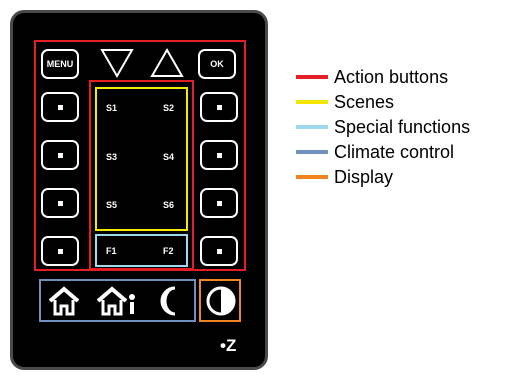  Describe the element at coordinates (364, 176) in the screenshot. I see `legend-label: Display` at that location.